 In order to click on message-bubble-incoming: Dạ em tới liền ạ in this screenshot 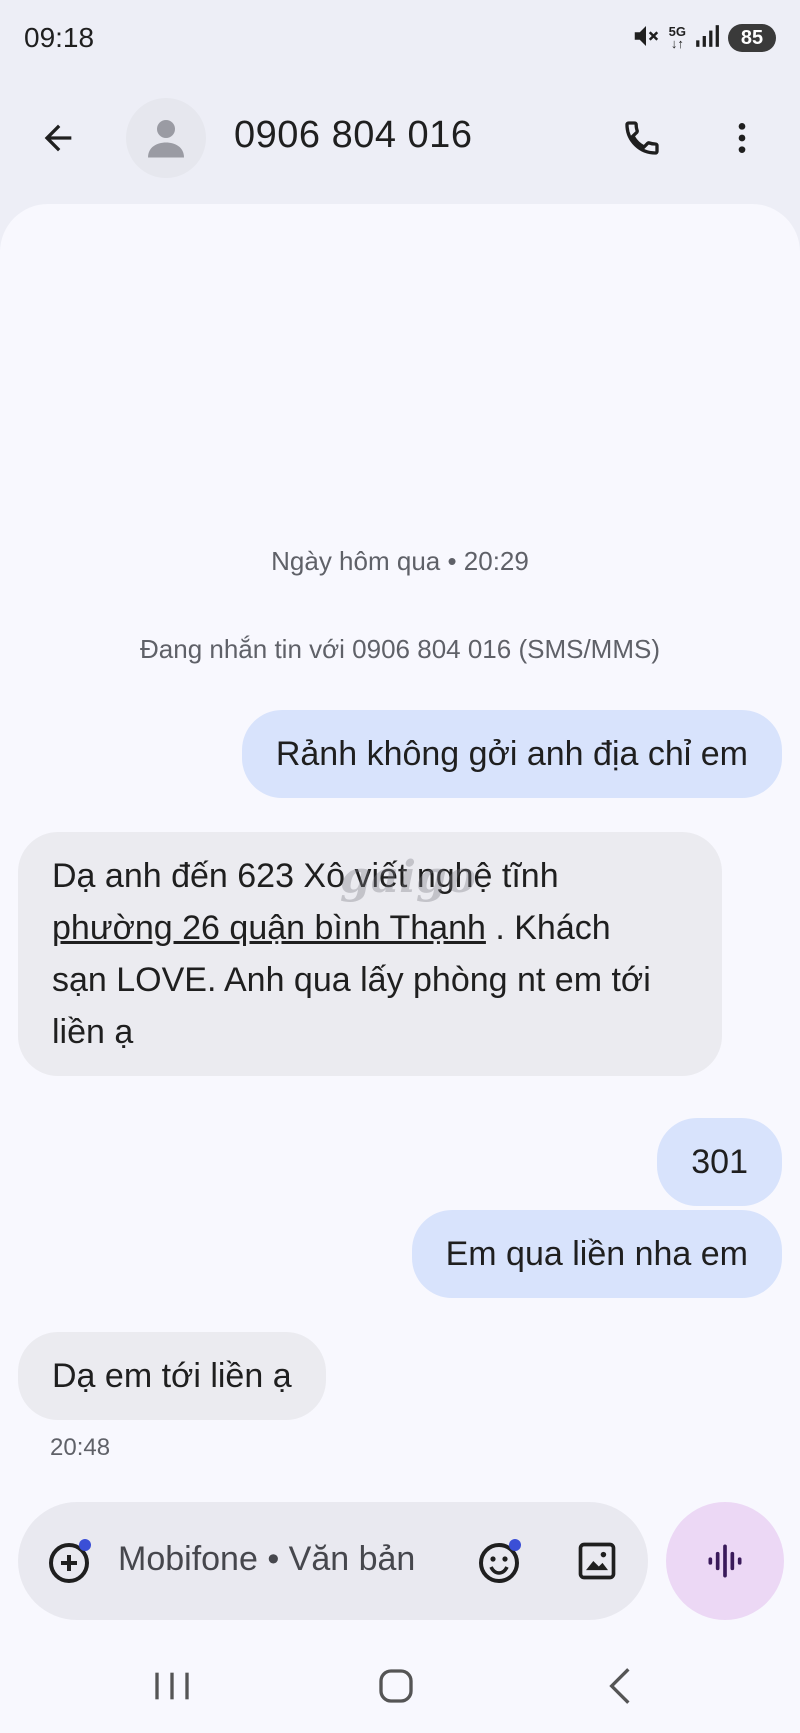, I will do `click(172, 1376)`.